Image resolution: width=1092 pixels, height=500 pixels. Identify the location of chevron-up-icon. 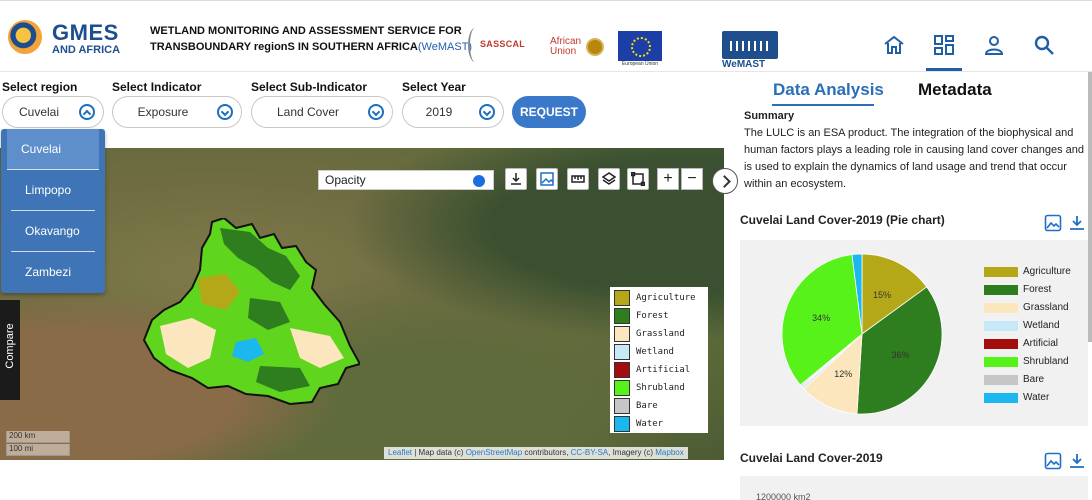
(87, 112).